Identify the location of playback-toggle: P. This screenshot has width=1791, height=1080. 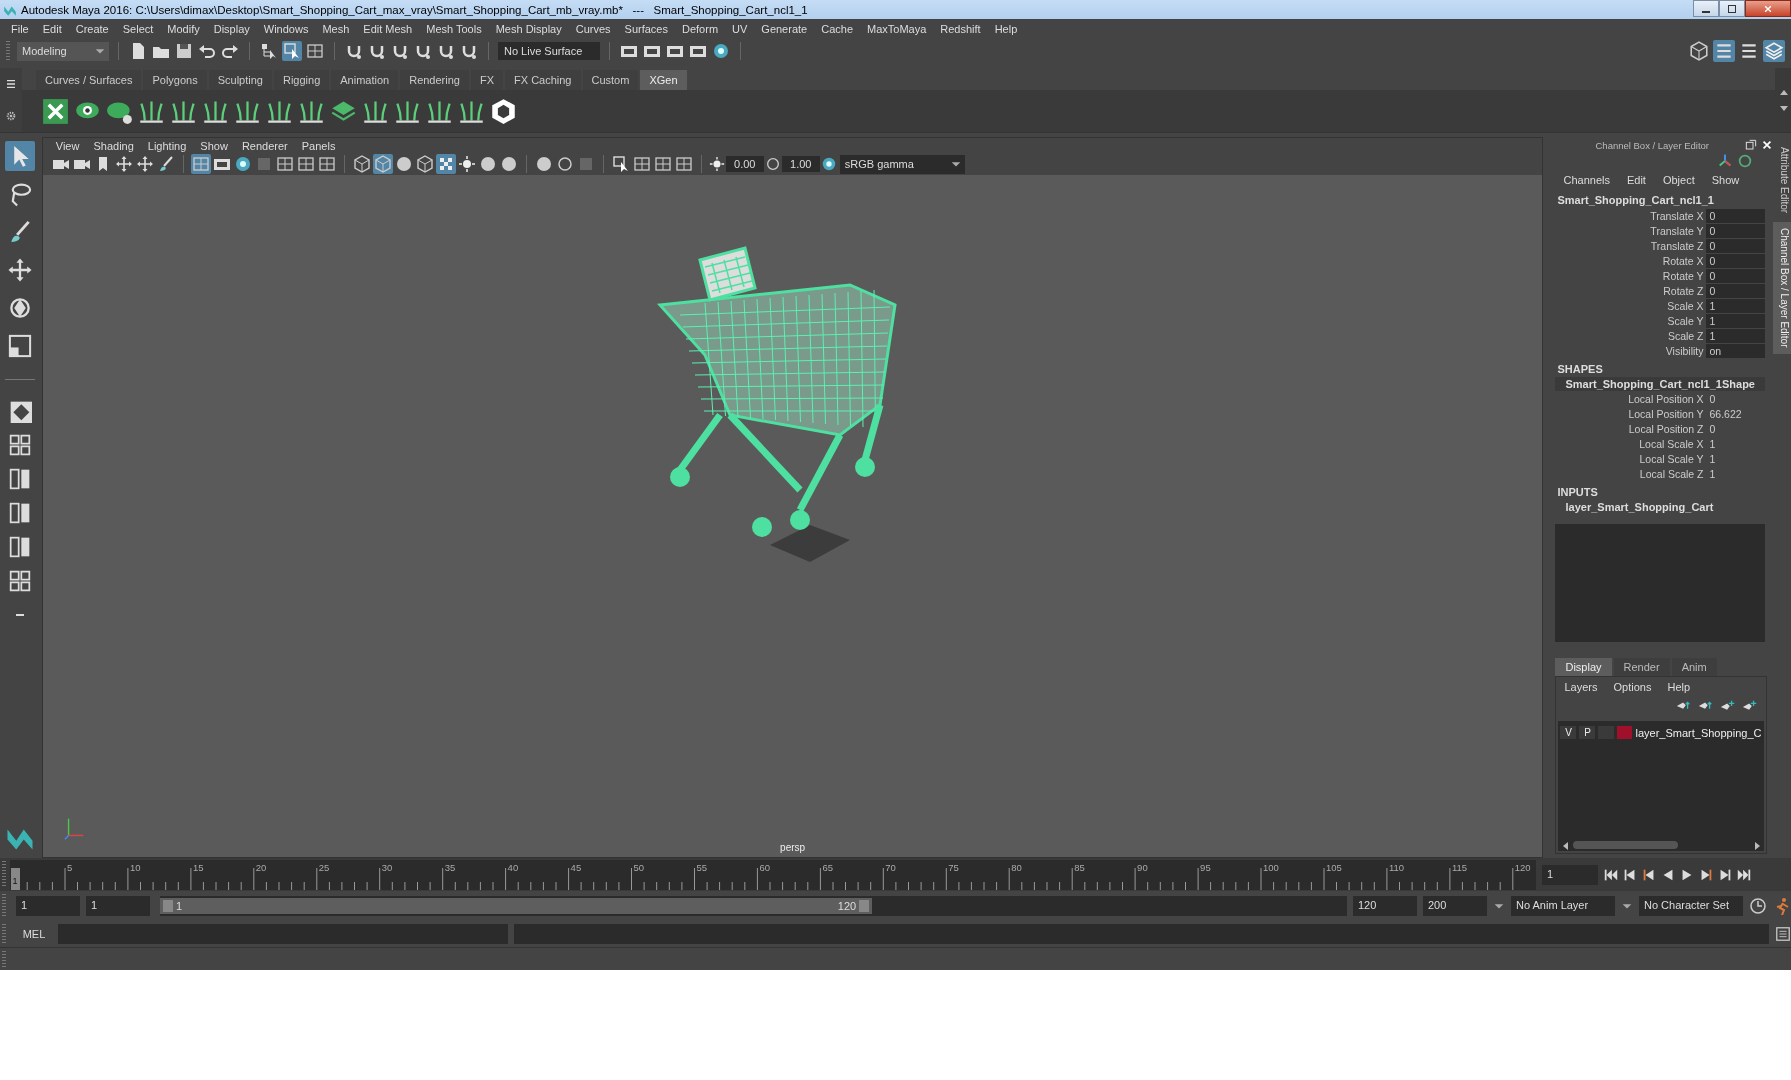
(1587, 732).